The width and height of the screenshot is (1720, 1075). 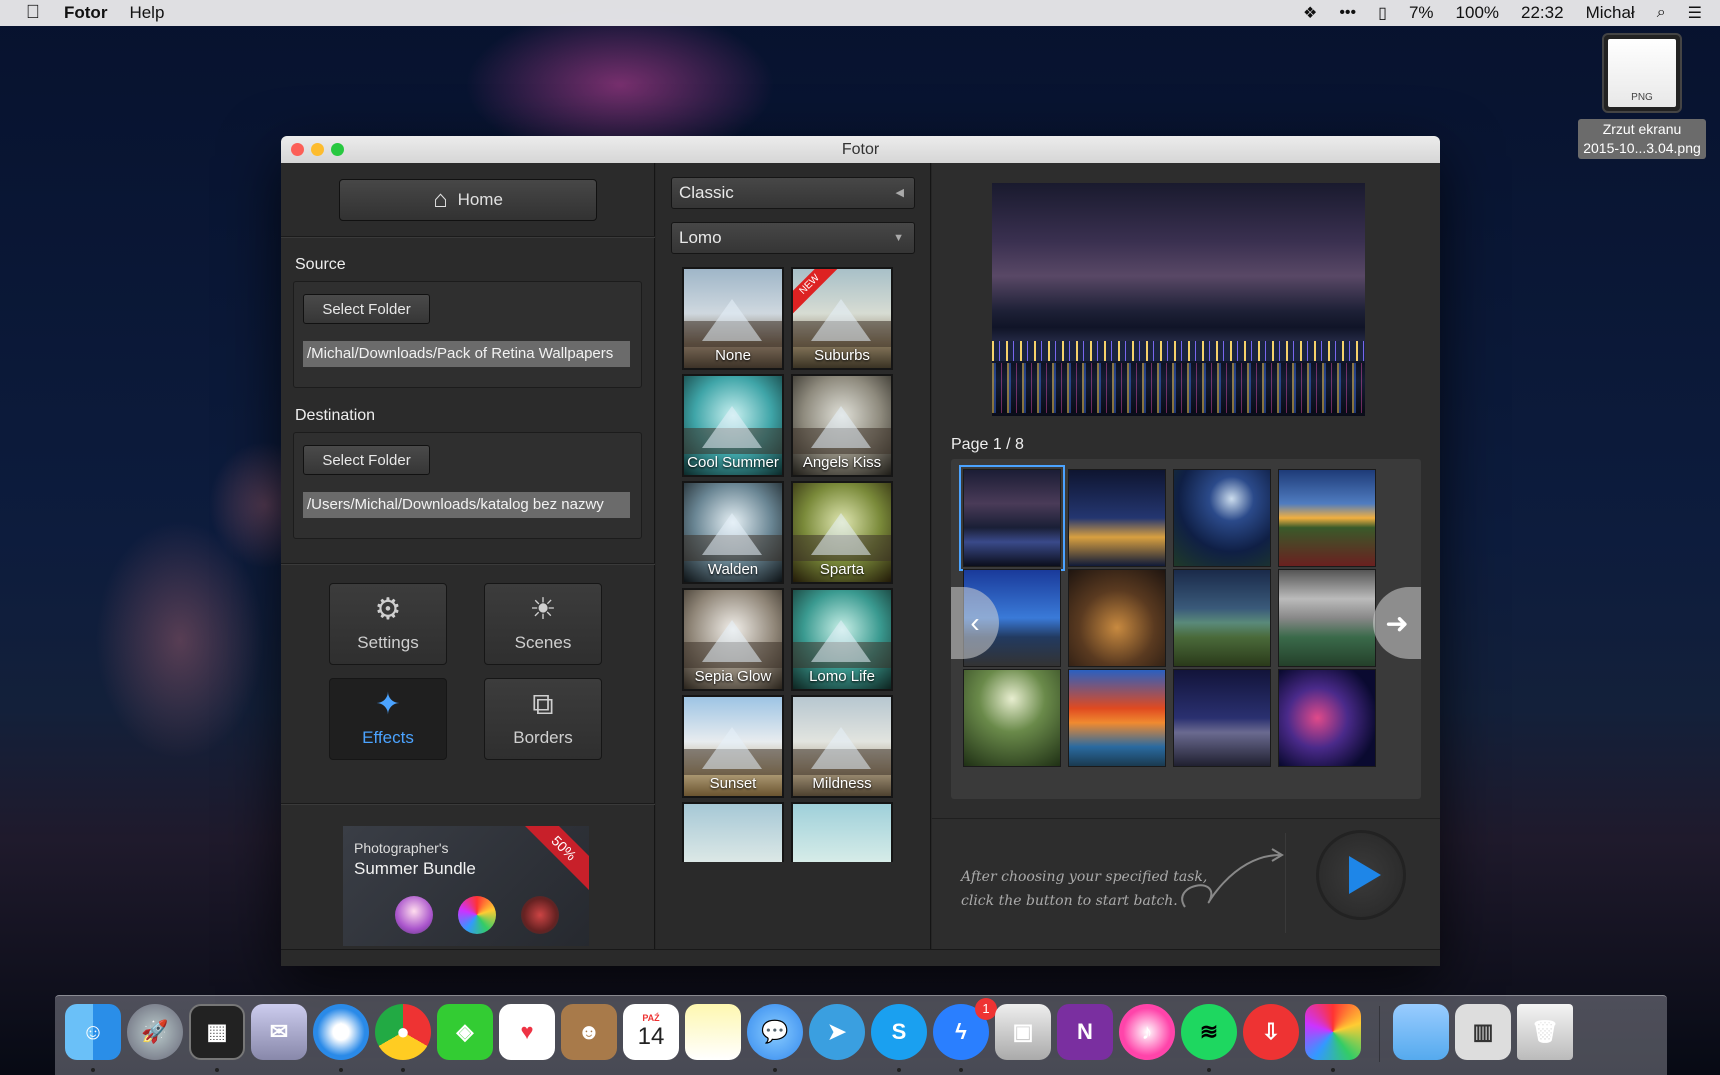 What do you see at coordinates (1483, 1032) in the screenshot?
I see `stack-folder-icon: ▥` at bounding box center [1483, 1032].